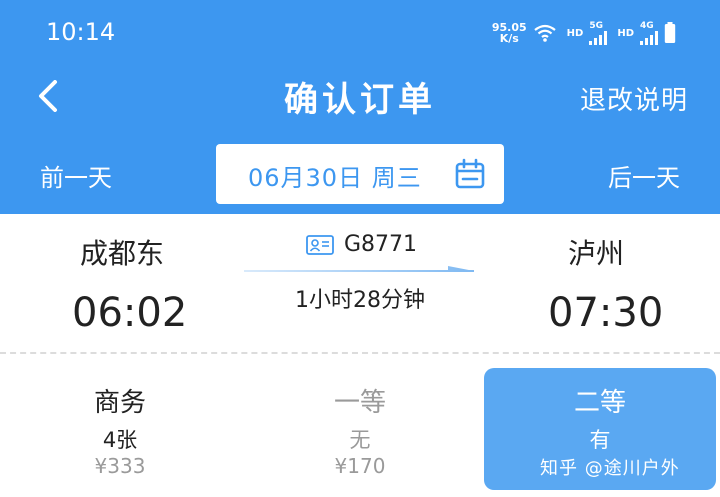  I want to click on train-number: G8771, so click(381, 244).